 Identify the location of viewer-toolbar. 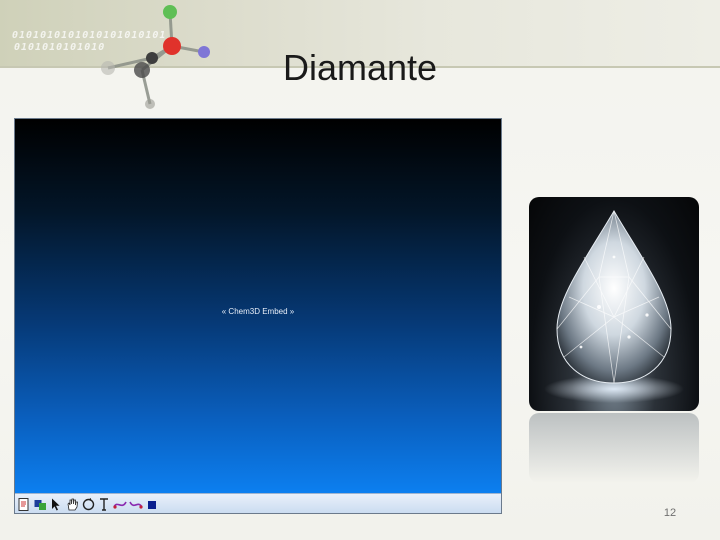
(258, 503).